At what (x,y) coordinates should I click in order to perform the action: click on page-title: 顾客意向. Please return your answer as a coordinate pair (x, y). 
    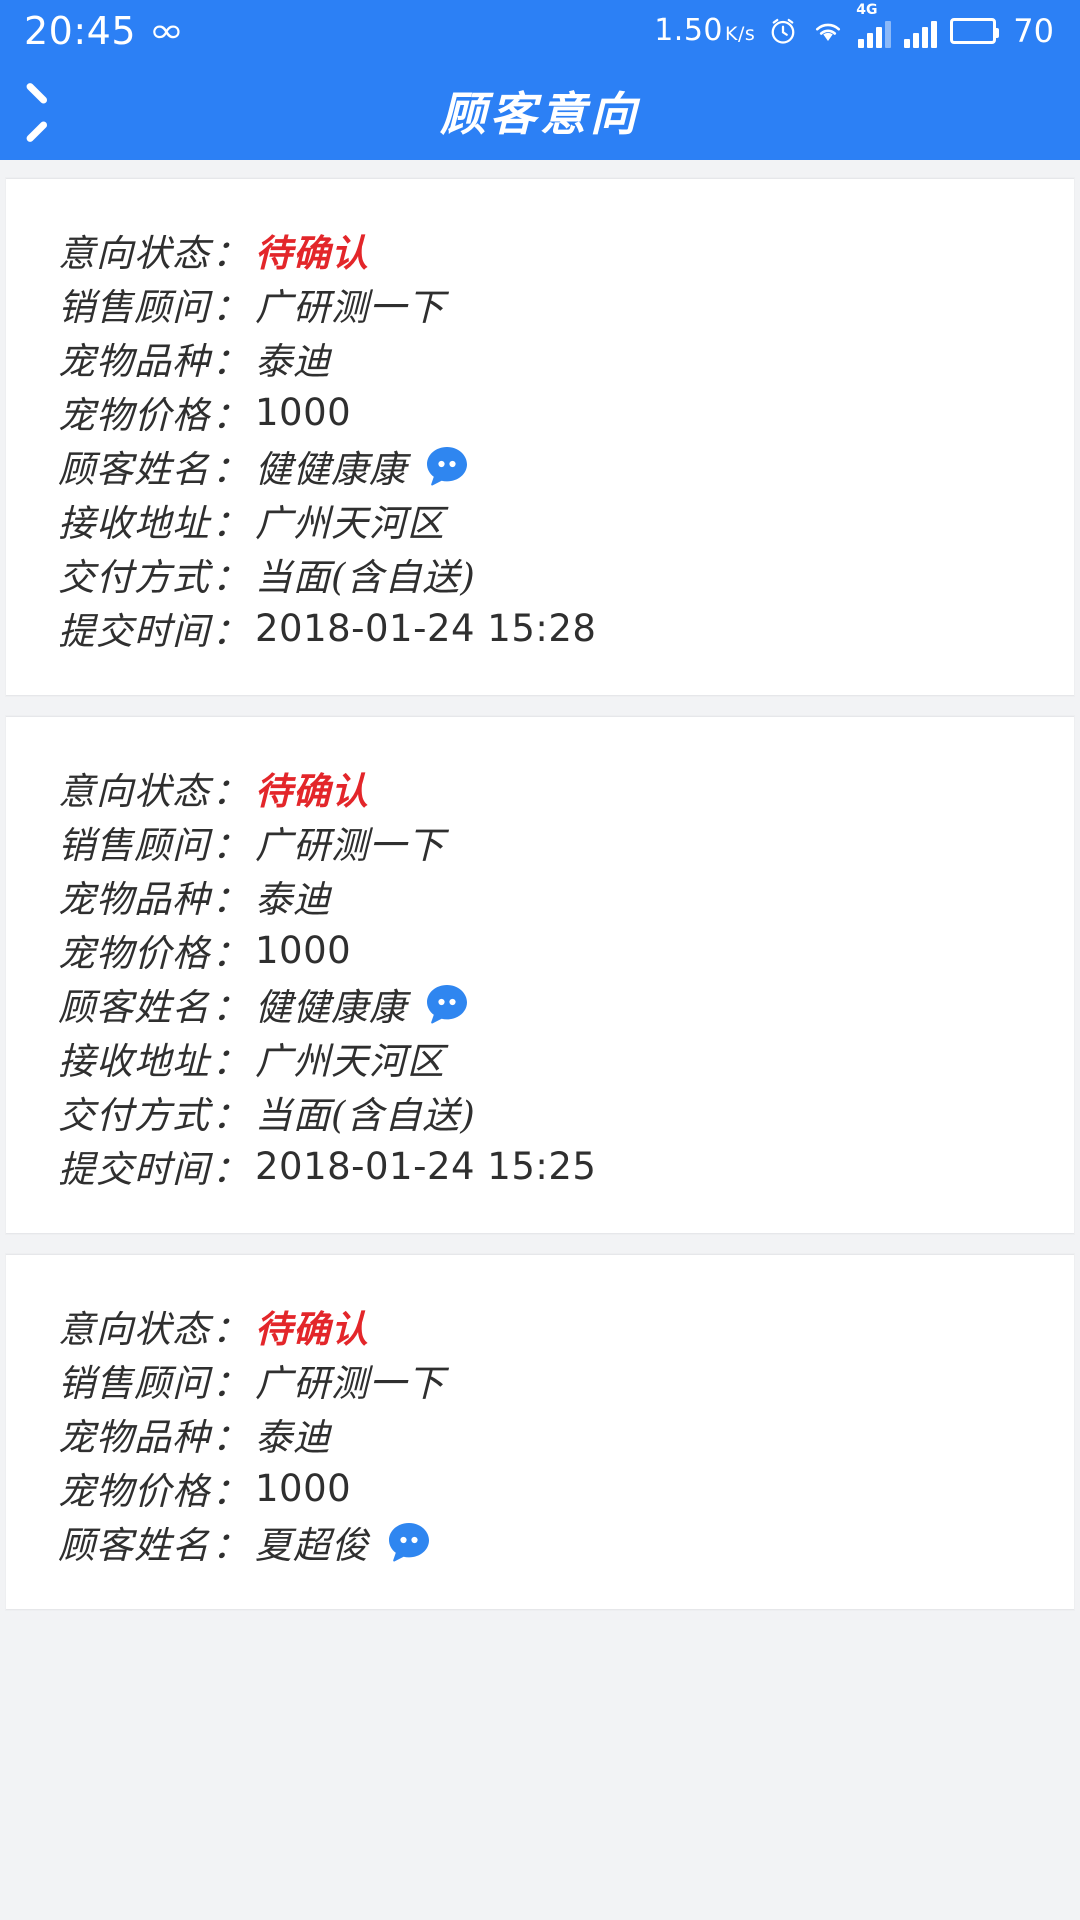
    Looking at the image, I should click on (540, 114).